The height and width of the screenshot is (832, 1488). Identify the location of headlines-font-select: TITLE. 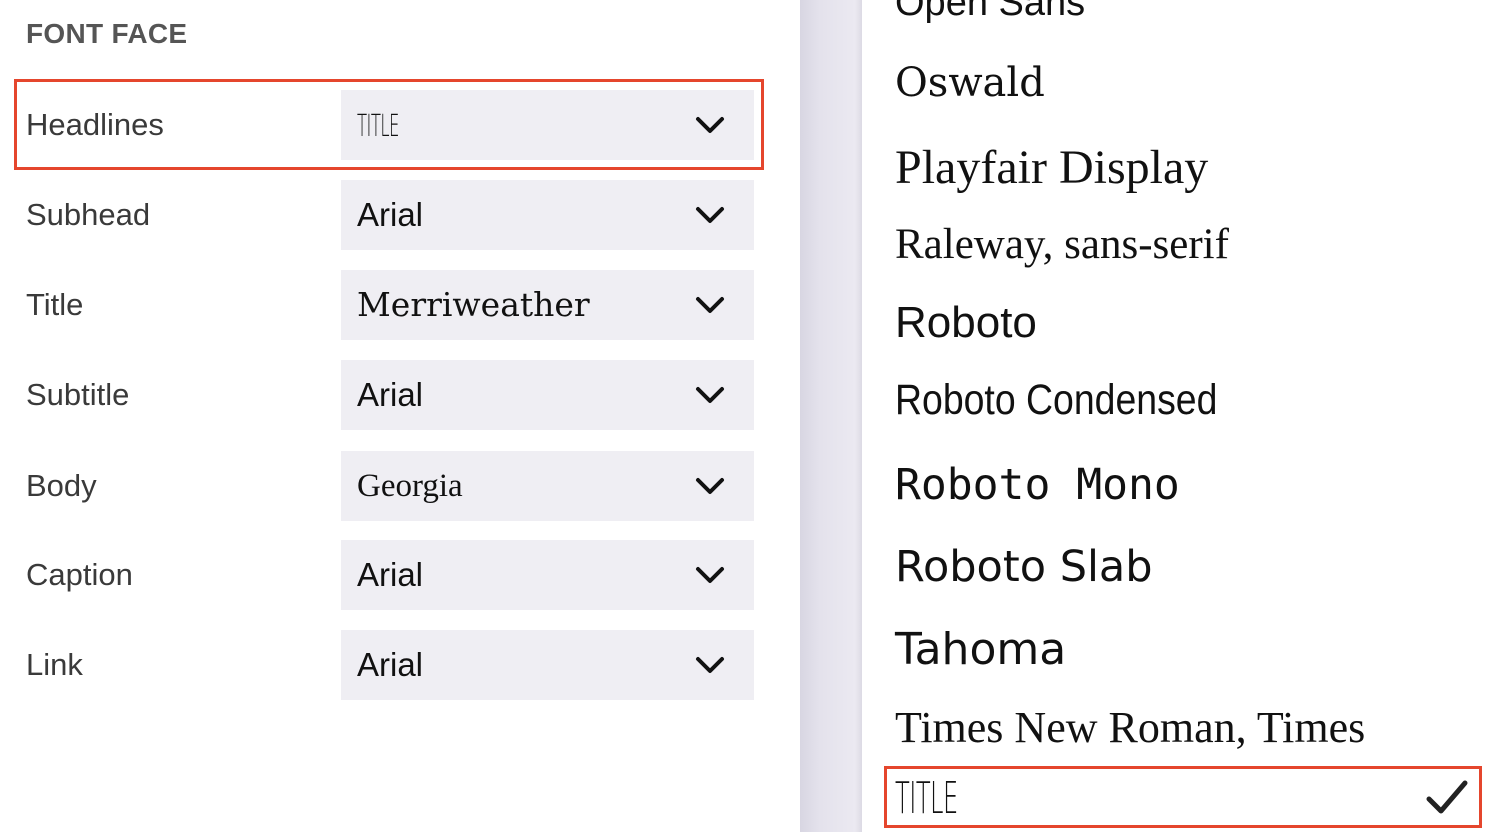
(547, 125).